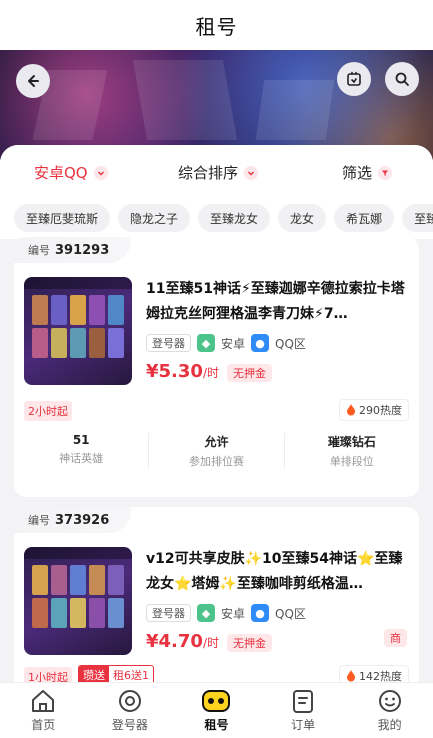  What do you see at coordinates (216, 442) in the screenshot?
I see `stat-value: 允许` at bounding box center [216, 442].